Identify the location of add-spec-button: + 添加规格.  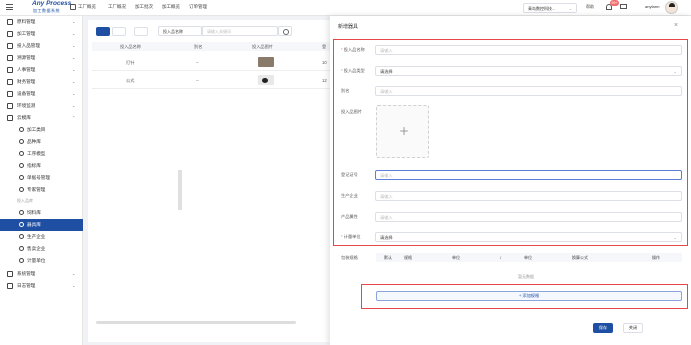
(529, 296).